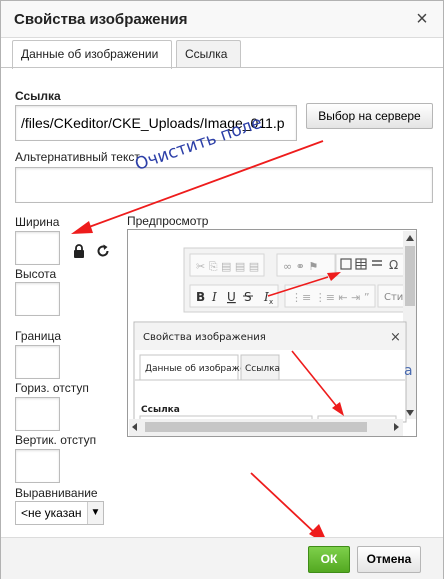 The image size is (444, 580). Describe the element at coordinates (393, 265) in the screenshot. I see `svg-text: Ω` at that location.